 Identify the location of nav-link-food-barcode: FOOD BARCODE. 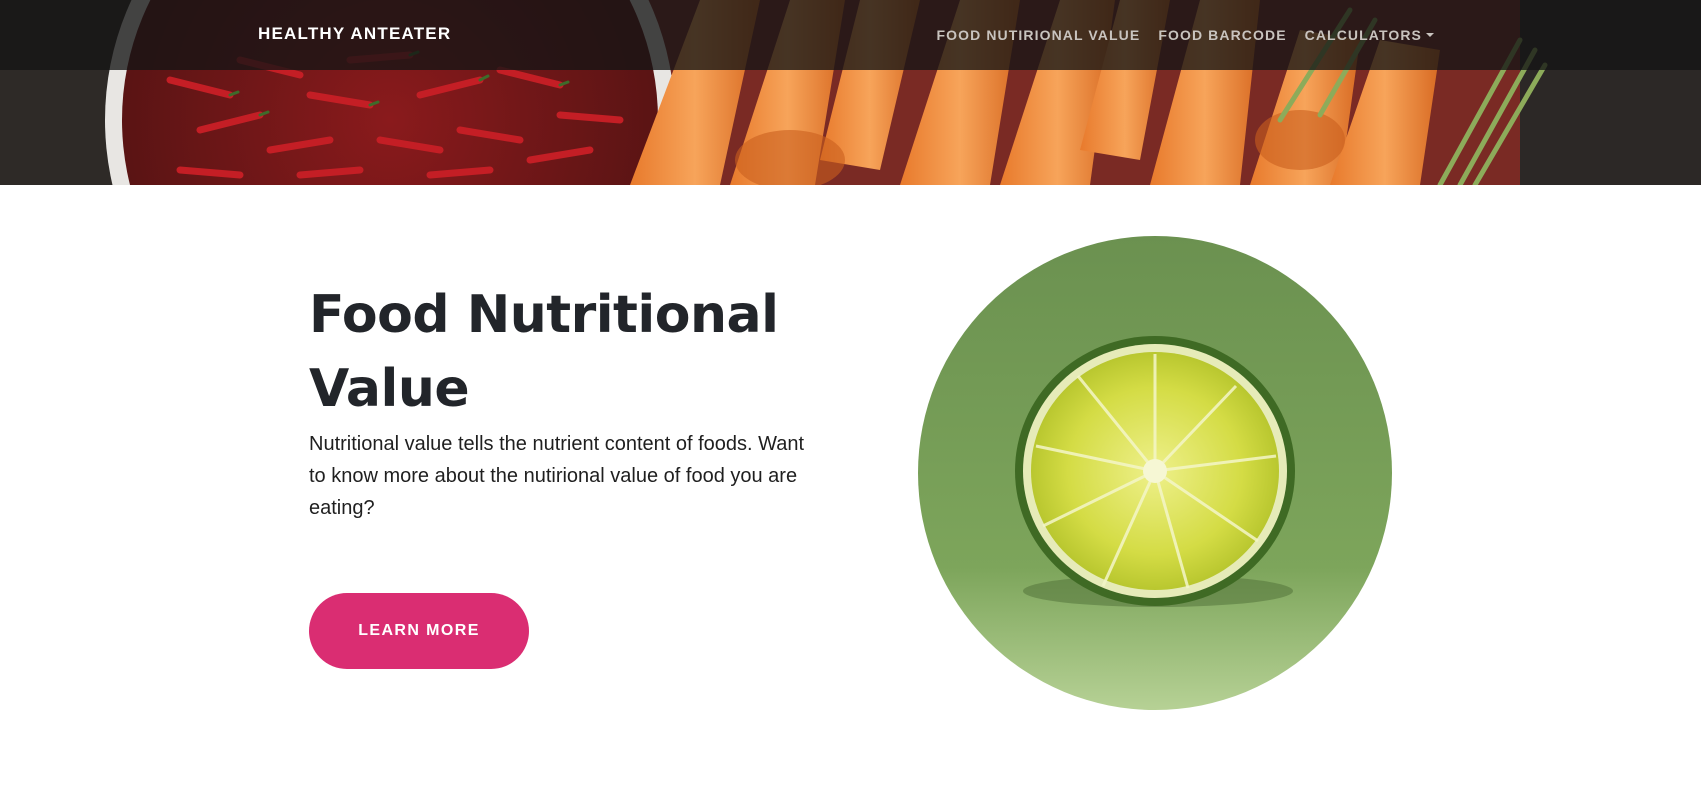
(1222, 35).